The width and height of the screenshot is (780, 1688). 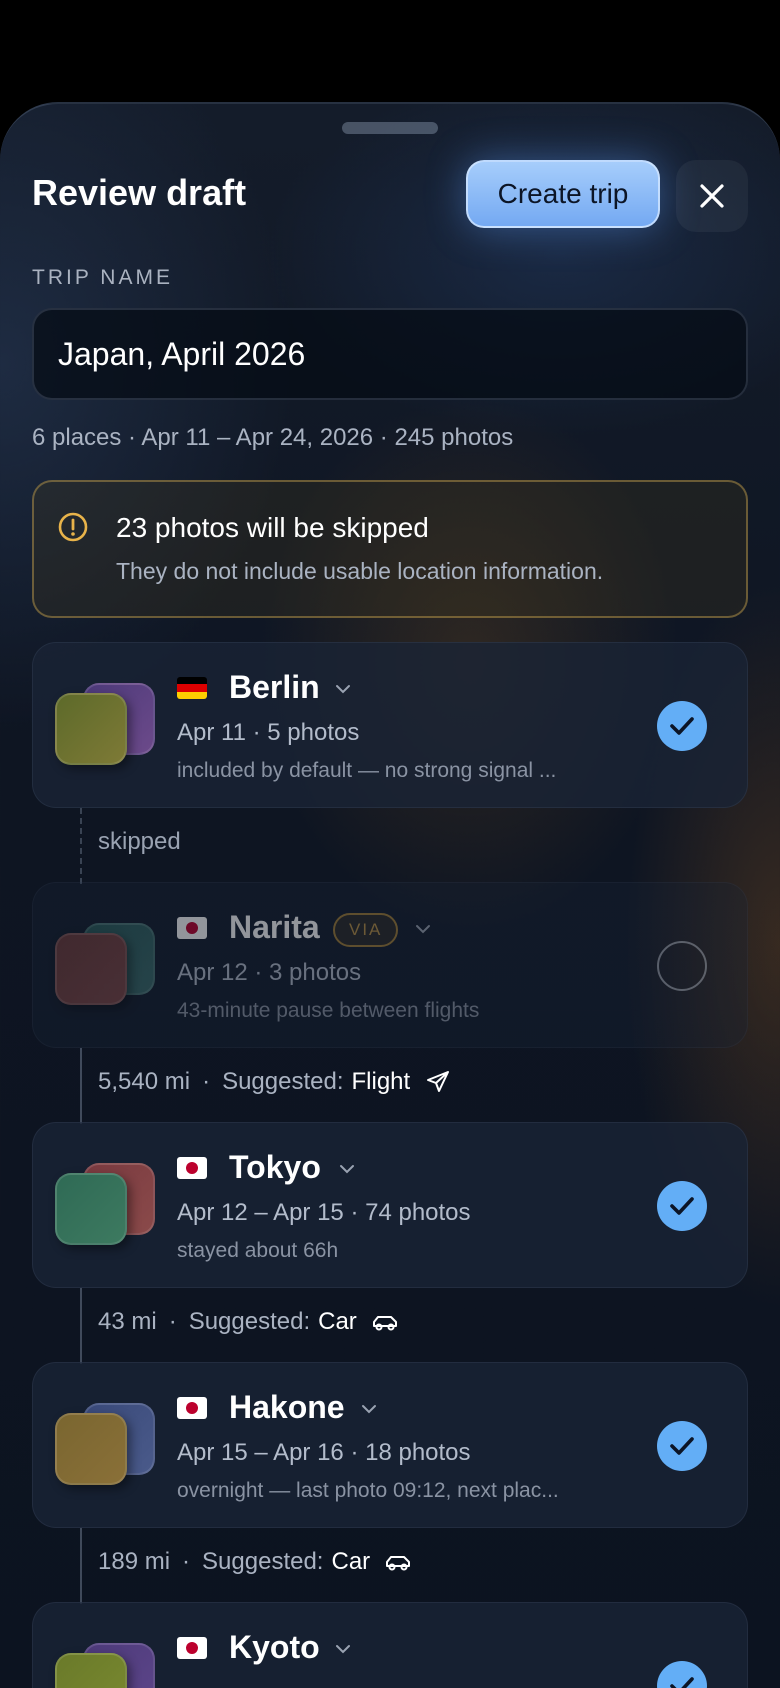 I want to click on place-dates: Apr 11 · 5 photos, so click(x=268, y=732).